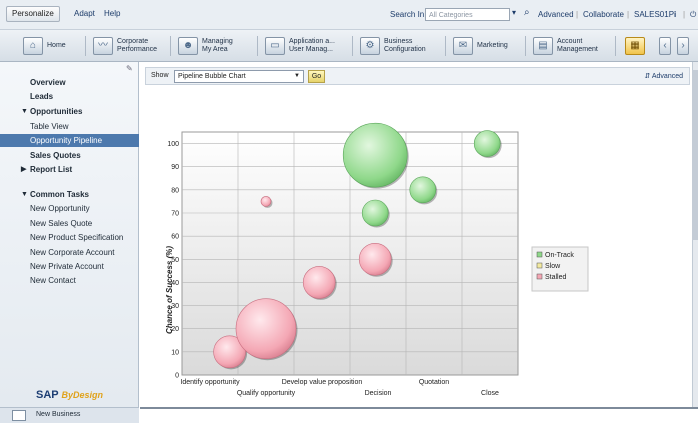 This screenshot has height=423, width=698. What do you see at coordinates (378, 393) in the screenshot?
I see `x-tick-label: Decision` at bounding box center [378, 393].